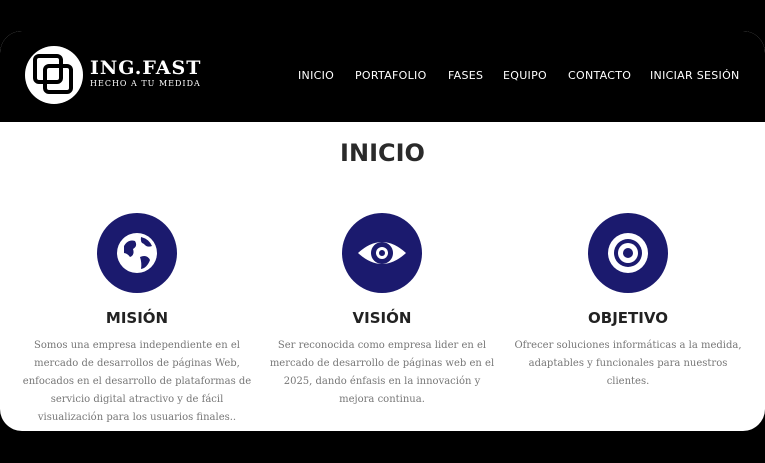 This screenshot has height=463, width=765. I want to click on nav-equipo: EQUIPO, so click(525, 75).